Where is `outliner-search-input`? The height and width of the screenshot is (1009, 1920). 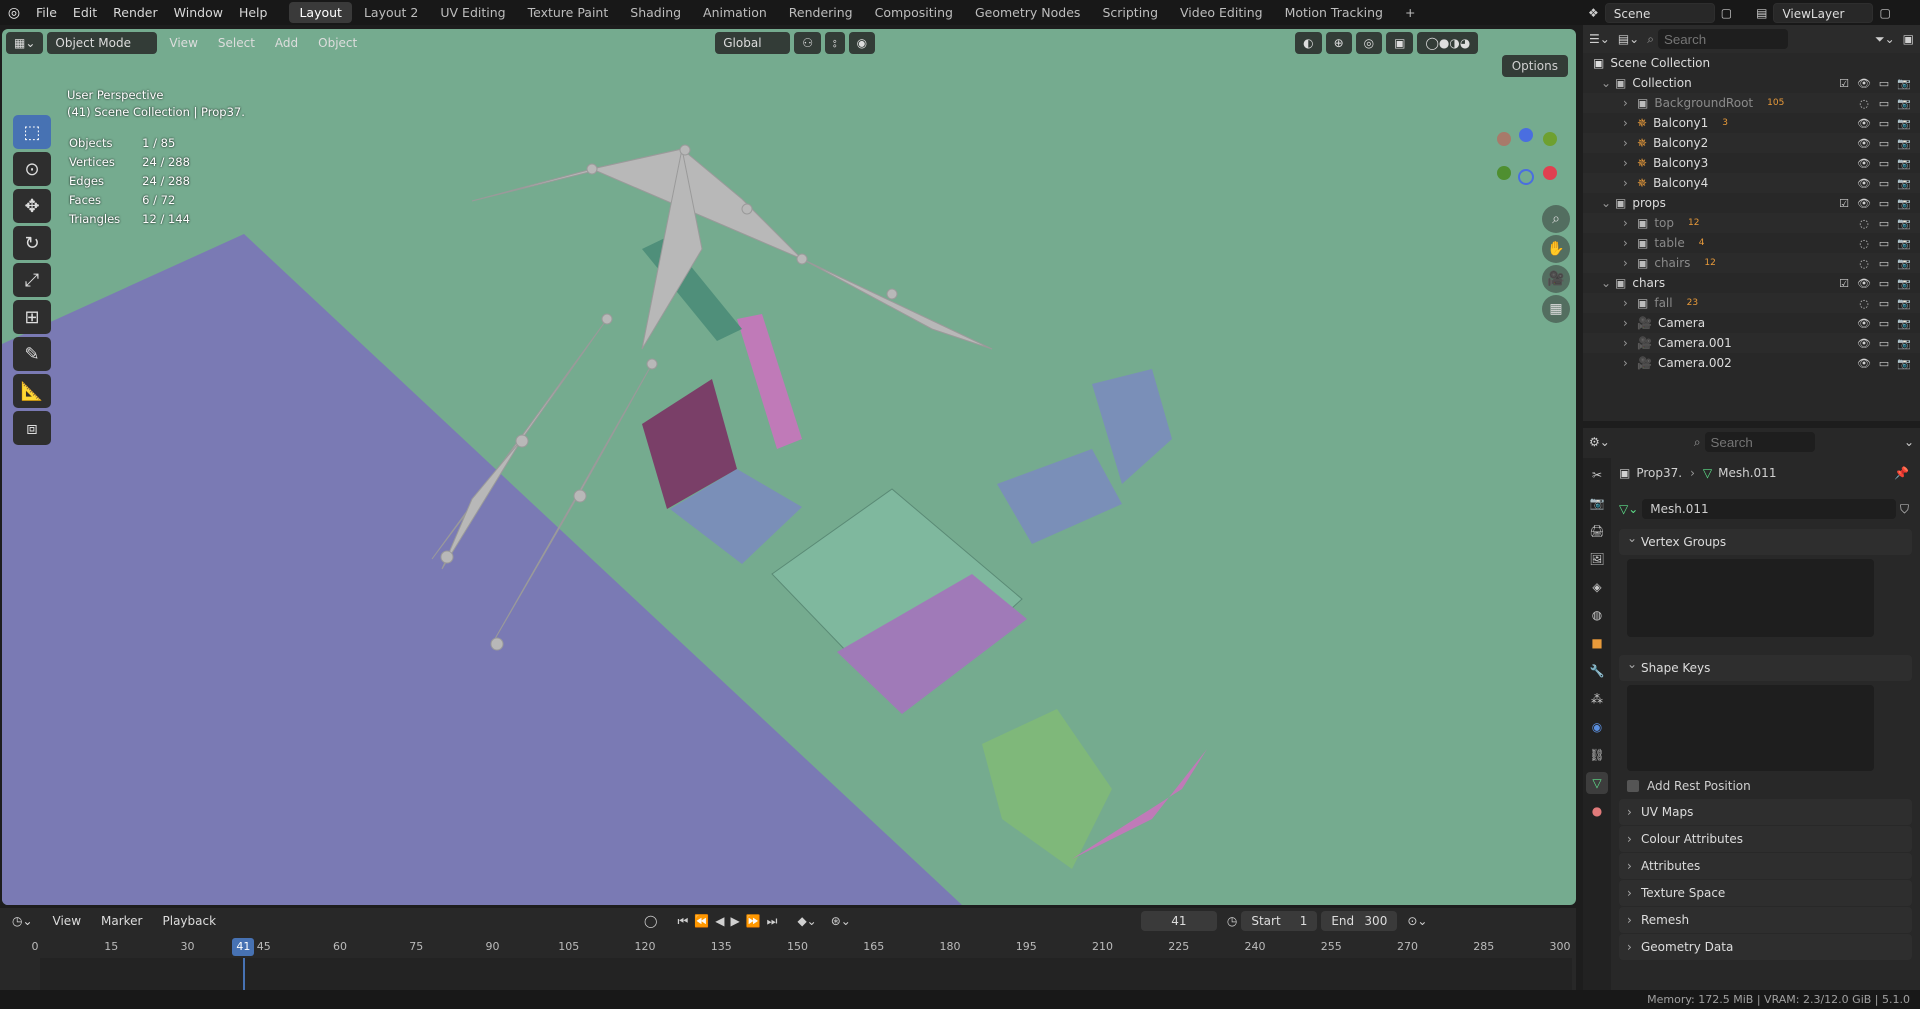
outliner-search-input is located at coordinates (1722, 39).